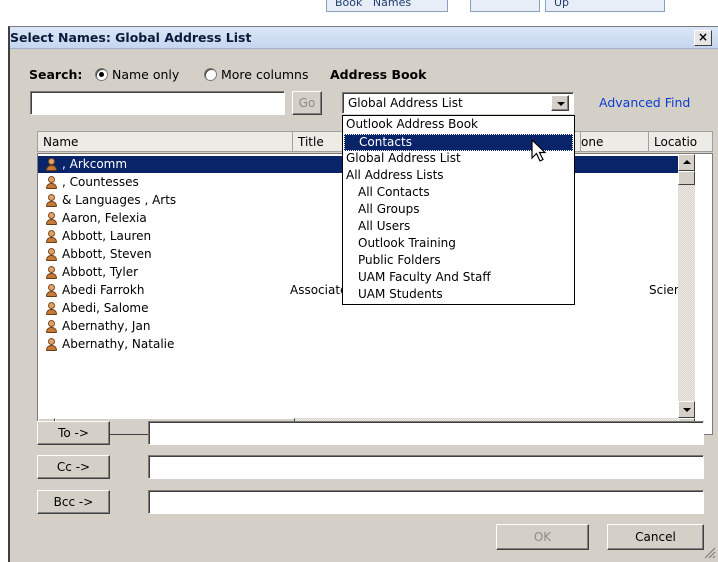  What do you see at coordinates (644, 102) in the screenshot?
I see `advanced-find-link: Advanced Find` at bounding box center [644, 102].